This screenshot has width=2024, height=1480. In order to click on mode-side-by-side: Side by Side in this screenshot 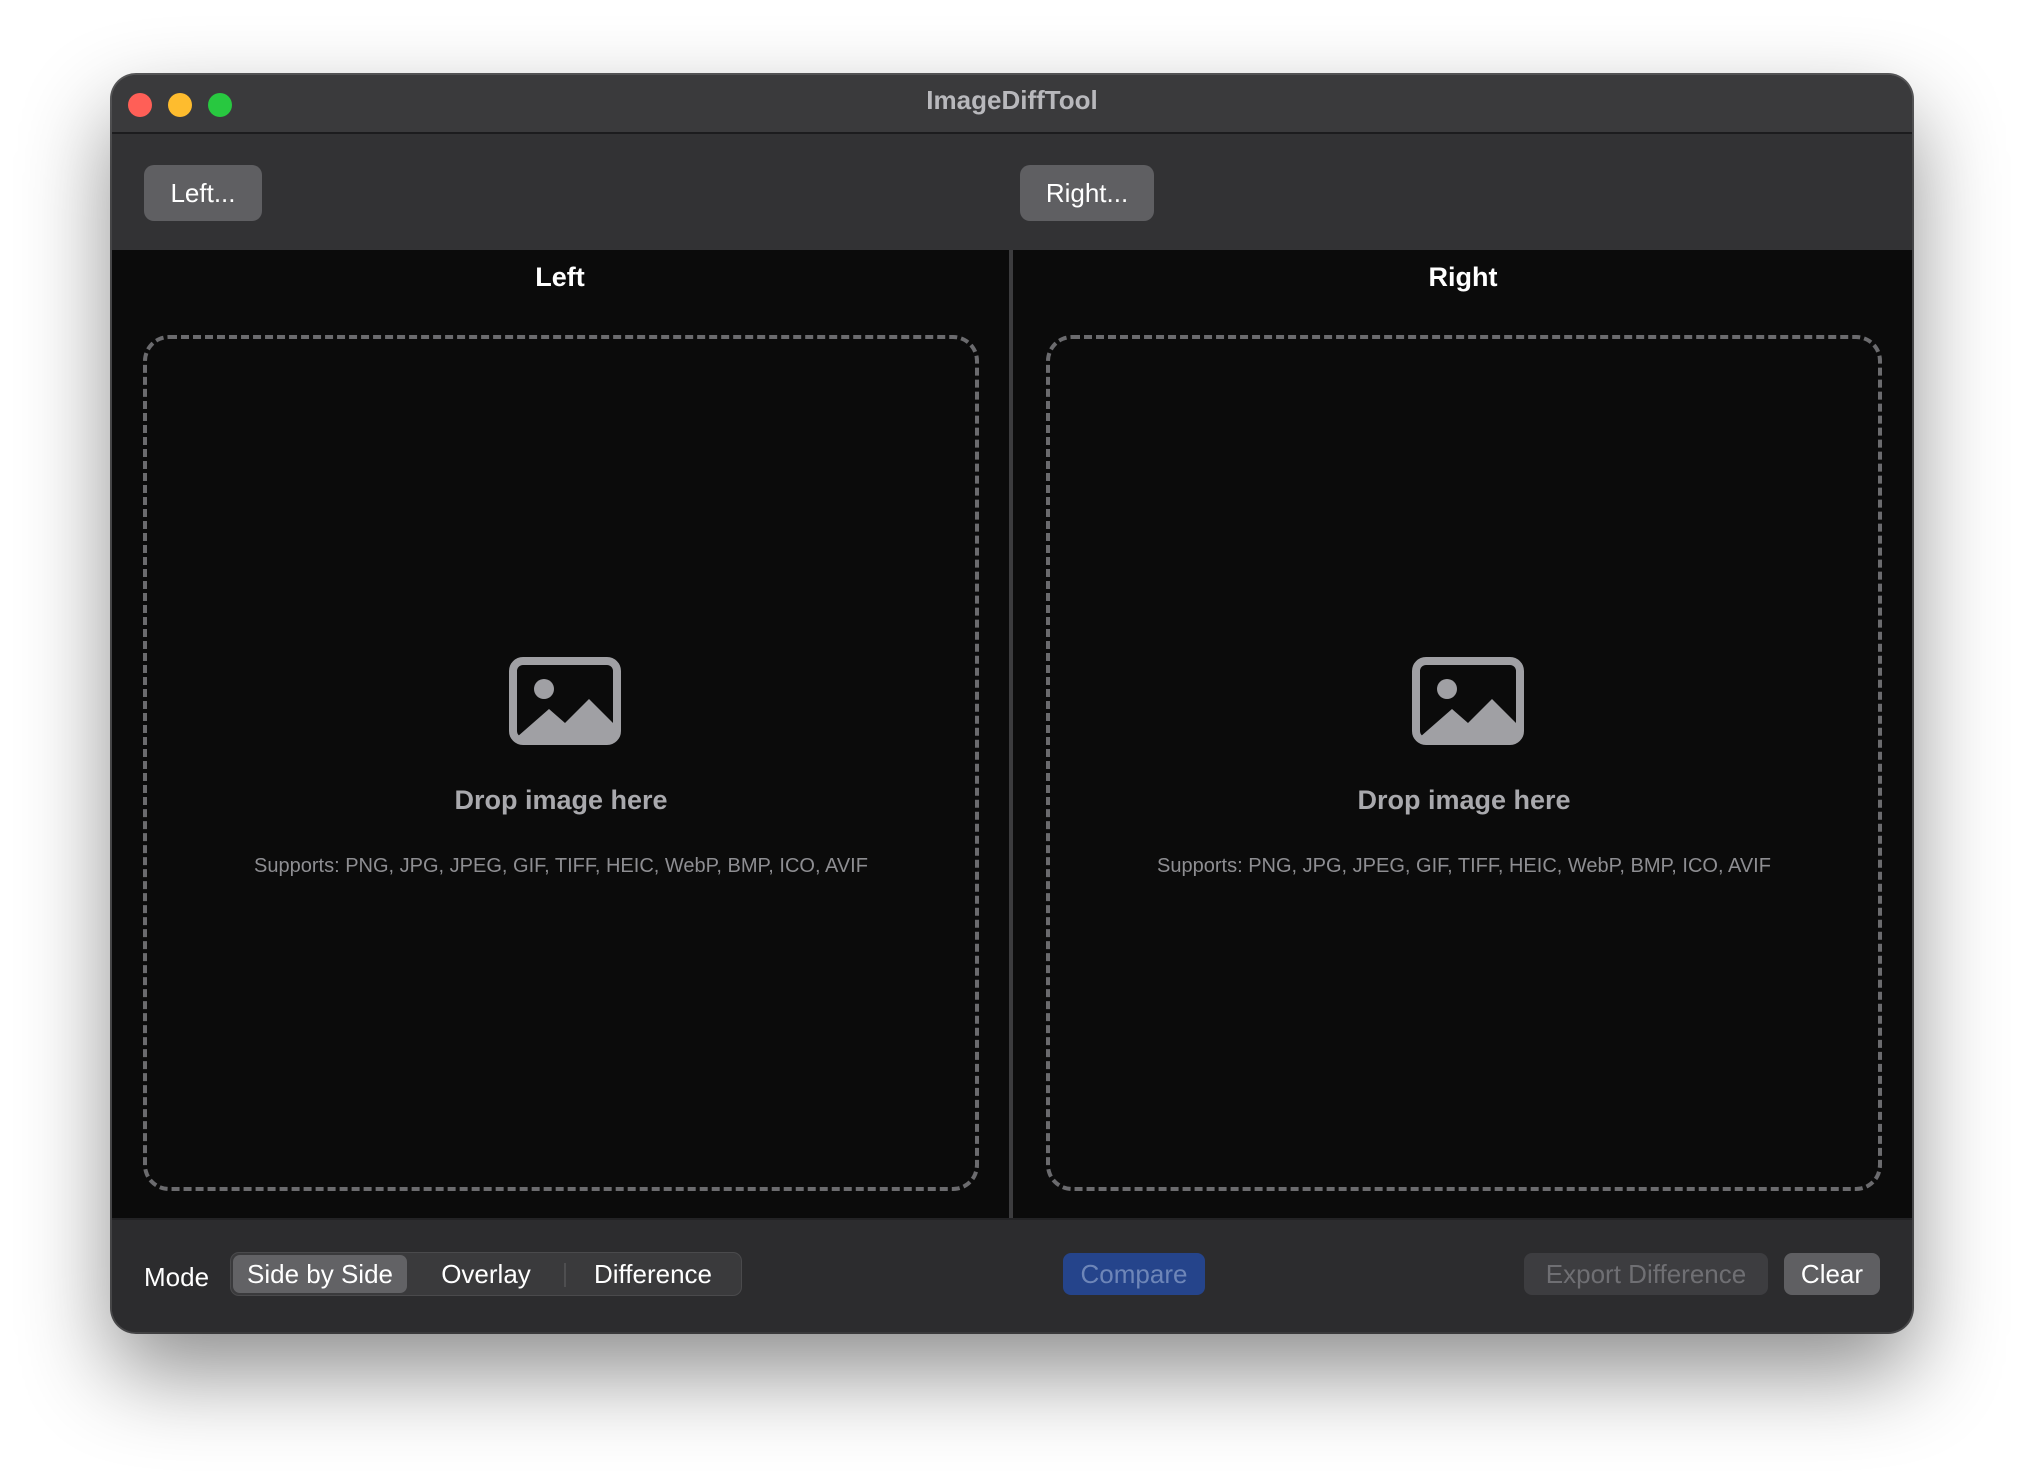, I will do `click(320, 1274)`.